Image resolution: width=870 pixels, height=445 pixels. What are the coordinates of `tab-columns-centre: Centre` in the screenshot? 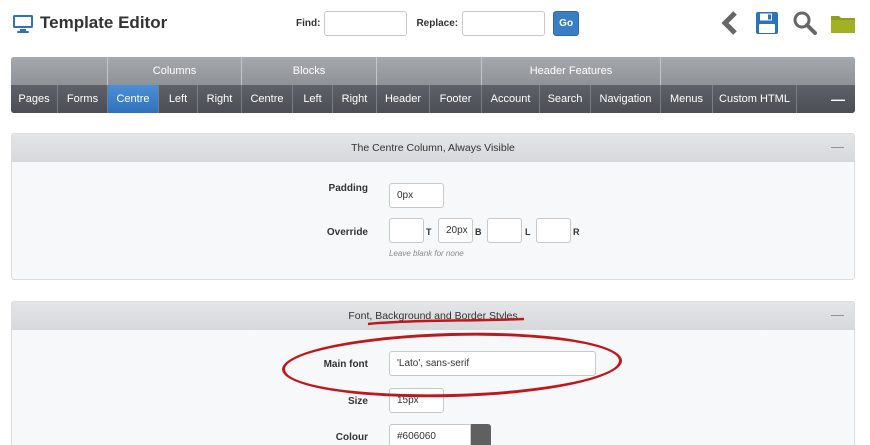 It's located at (133, 99).